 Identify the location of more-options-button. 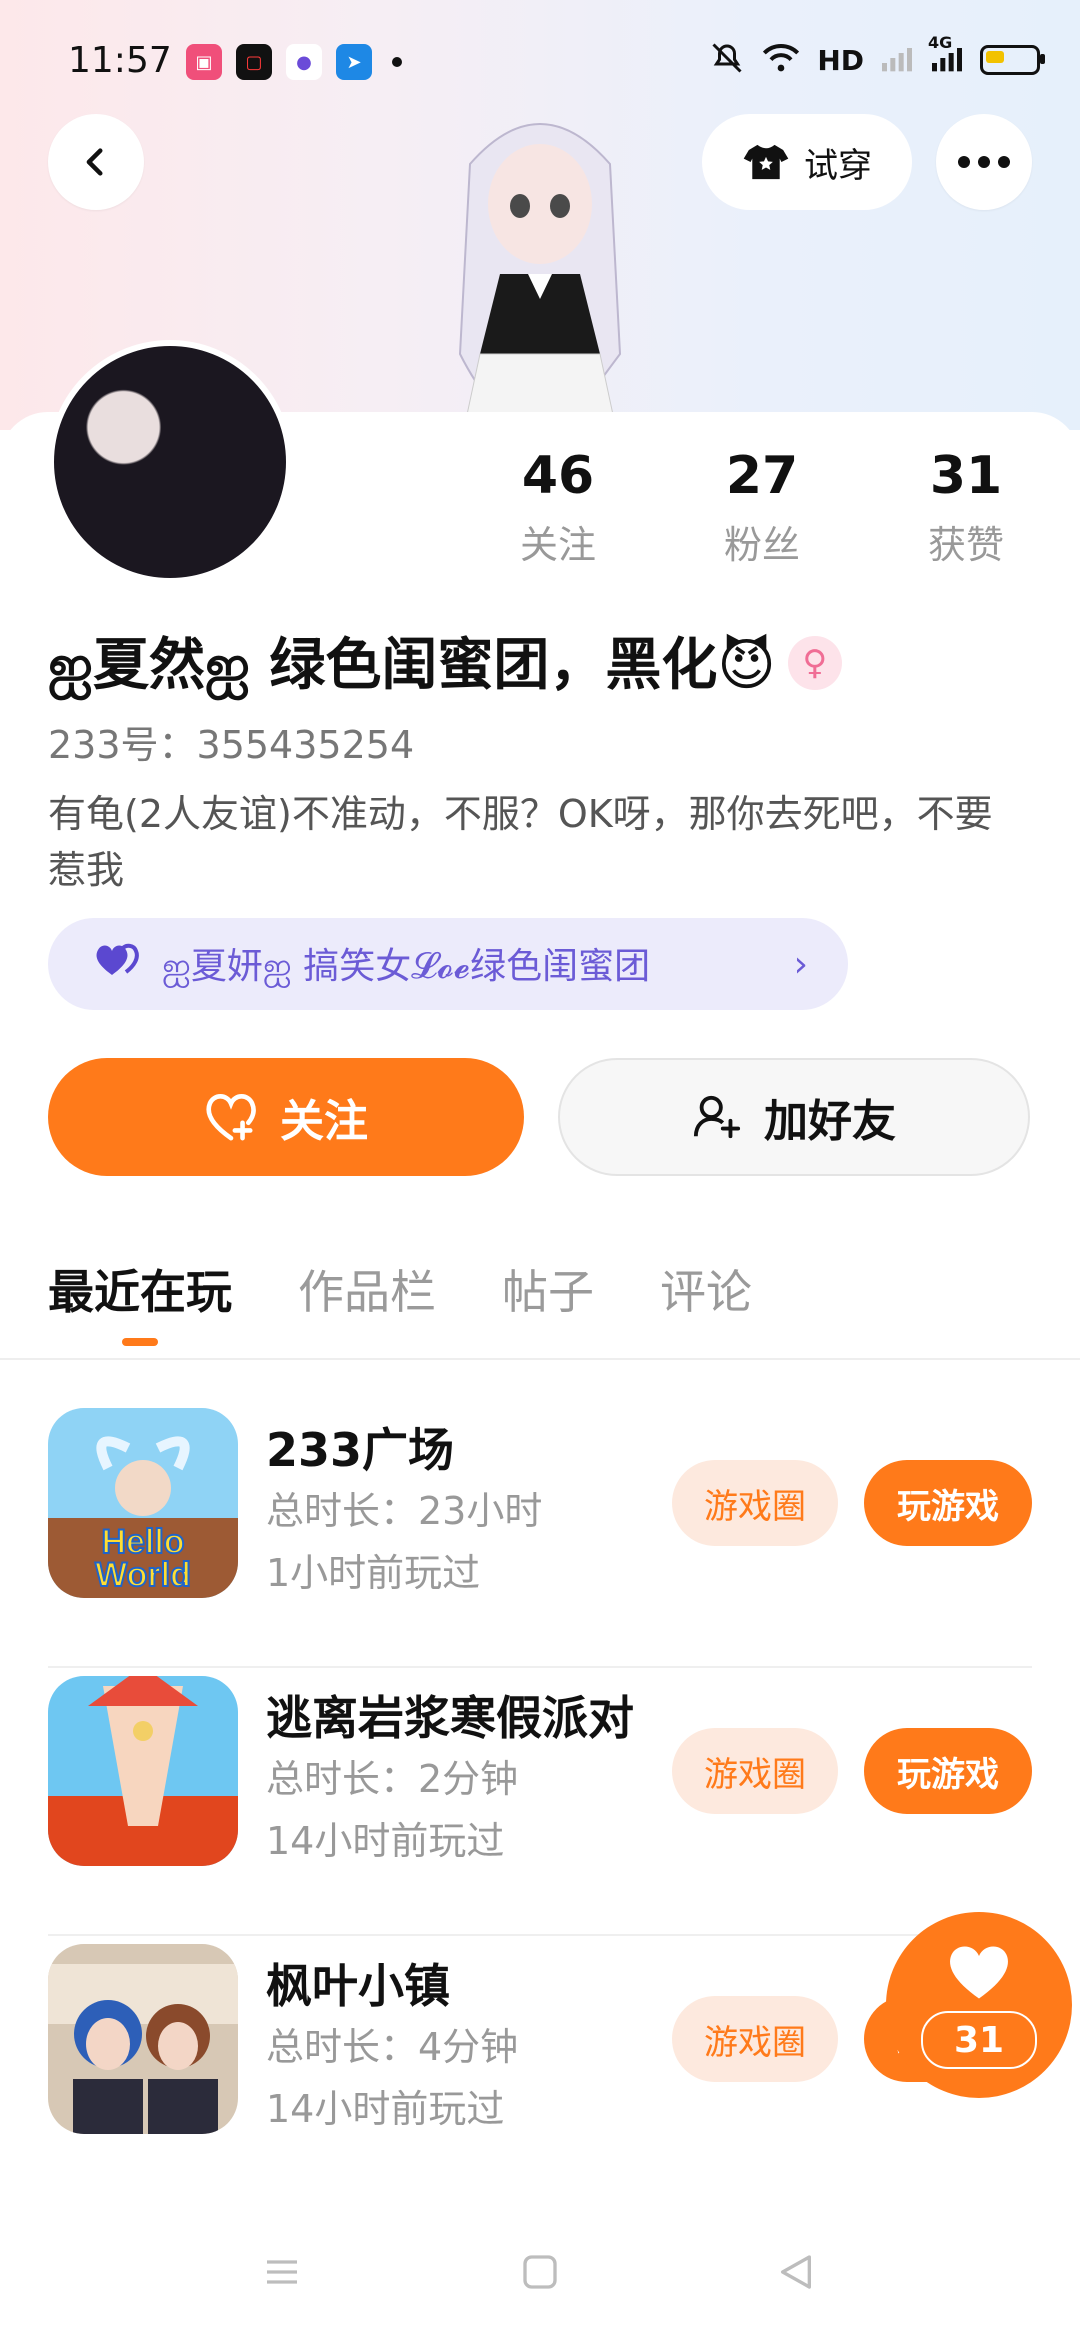
(984, 162).